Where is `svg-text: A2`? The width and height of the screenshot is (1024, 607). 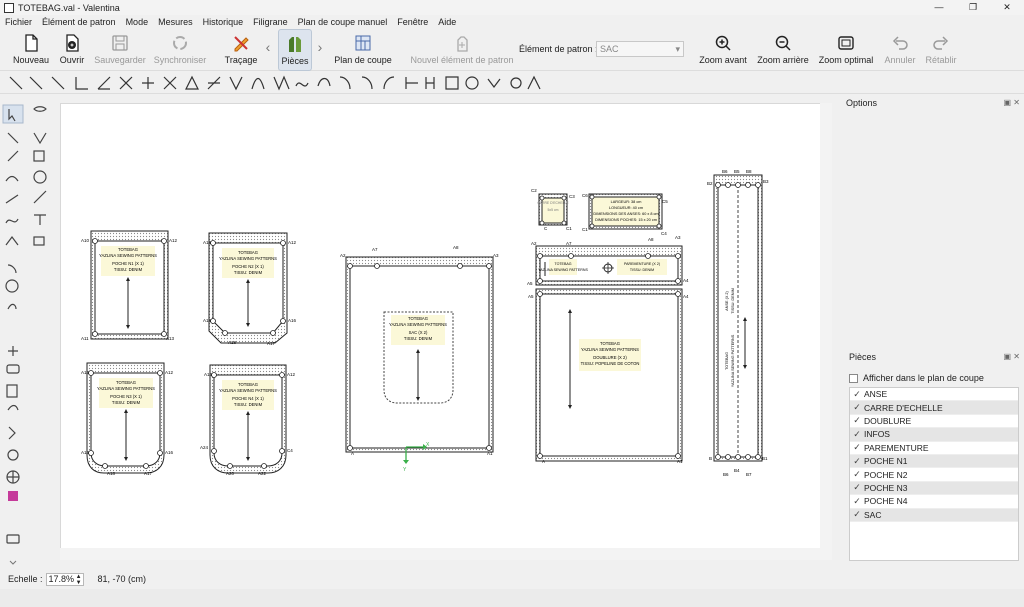
svg-text: A2 is located at coordinates (343, 255).